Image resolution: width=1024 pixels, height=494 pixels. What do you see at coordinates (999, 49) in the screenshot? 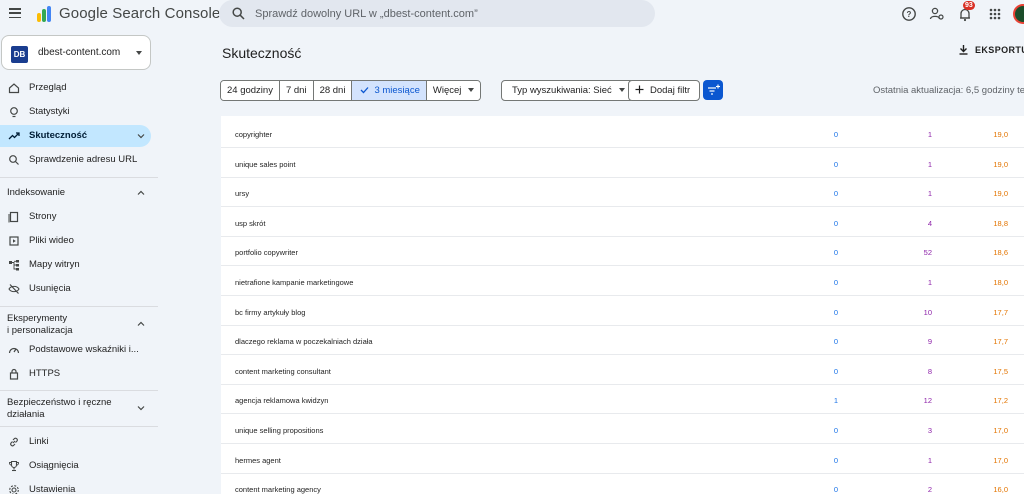
I see `export-label: EKSPORTUJ` at bounding box center [999, 49].